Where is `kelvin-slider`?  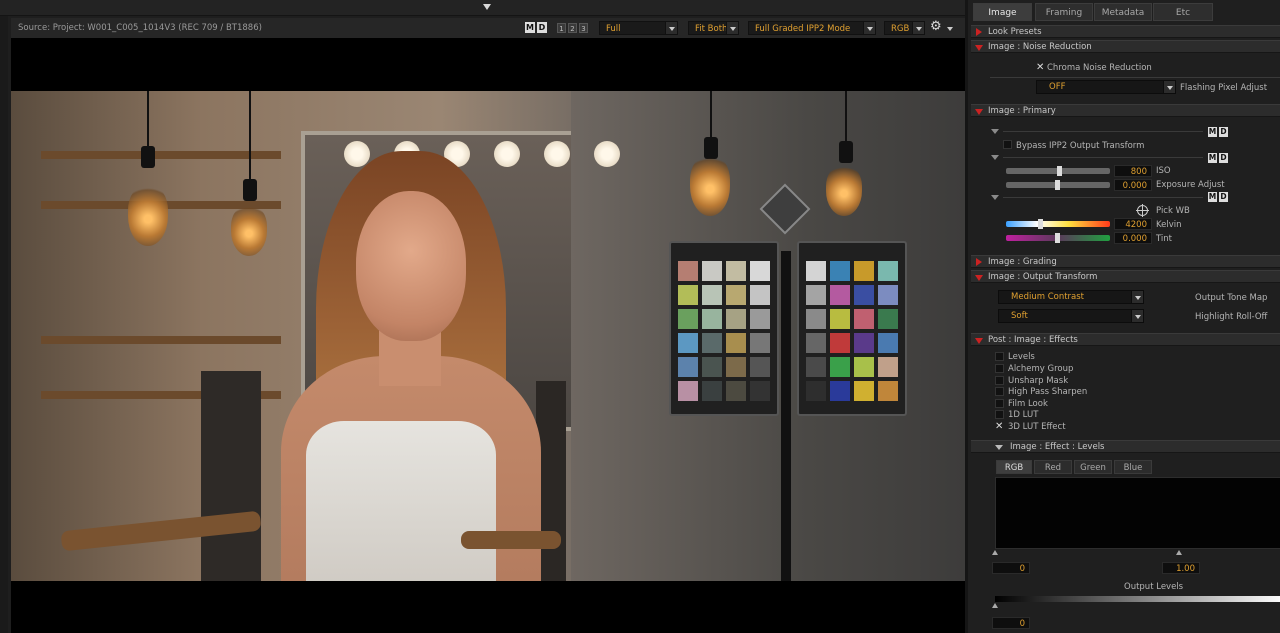
kelvin-slider is located at coordinates (1058, 224).